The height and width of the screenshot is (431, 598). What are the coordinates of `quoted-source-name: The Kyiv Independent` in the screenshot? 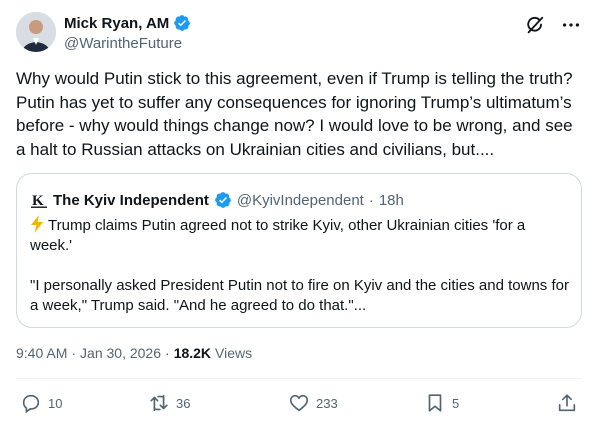 It's located at (131, 200).